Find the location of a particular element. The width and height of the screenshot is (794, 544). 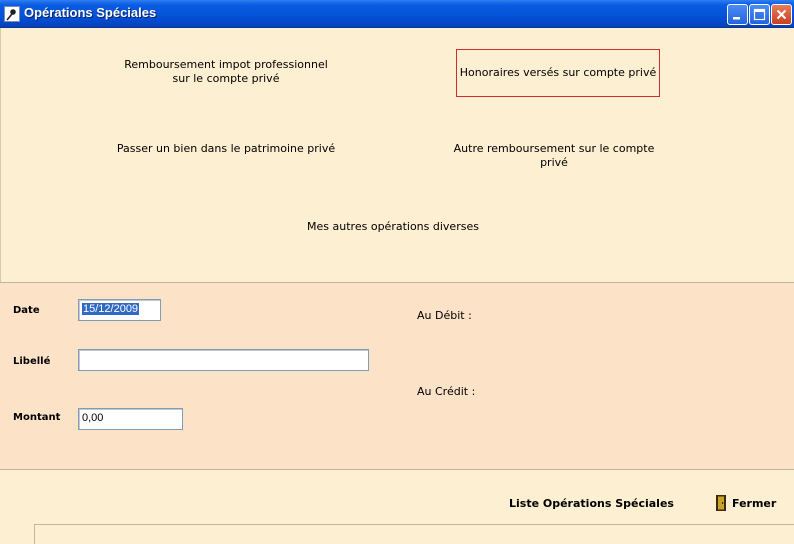

honoraires-label: Honoraires versés sur compte privé is located at coordinates (558, 72).